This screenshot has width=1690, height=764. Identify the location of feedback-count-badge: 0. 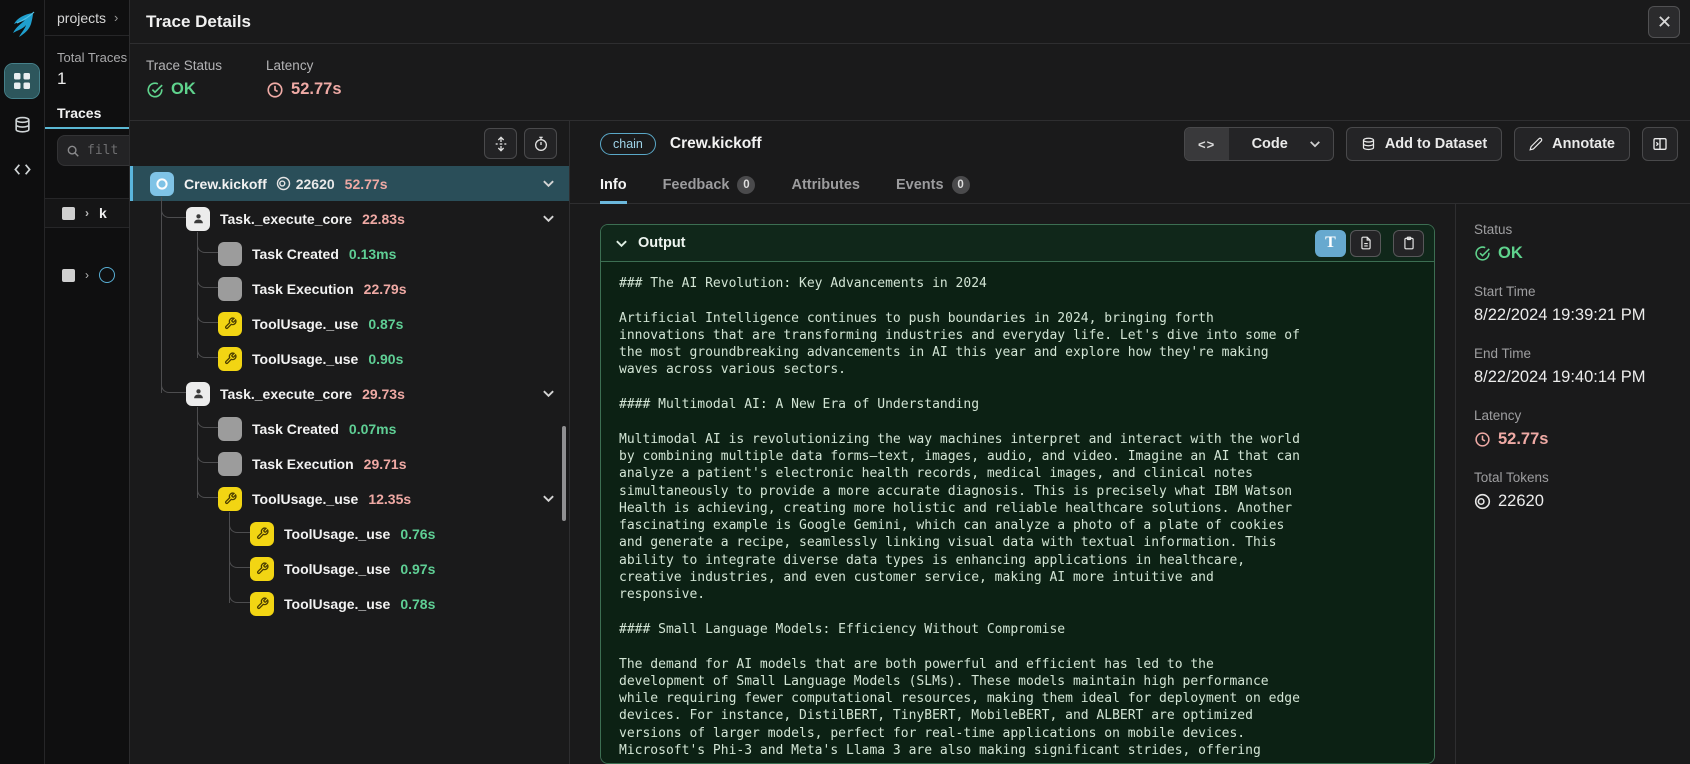
(746, 185).